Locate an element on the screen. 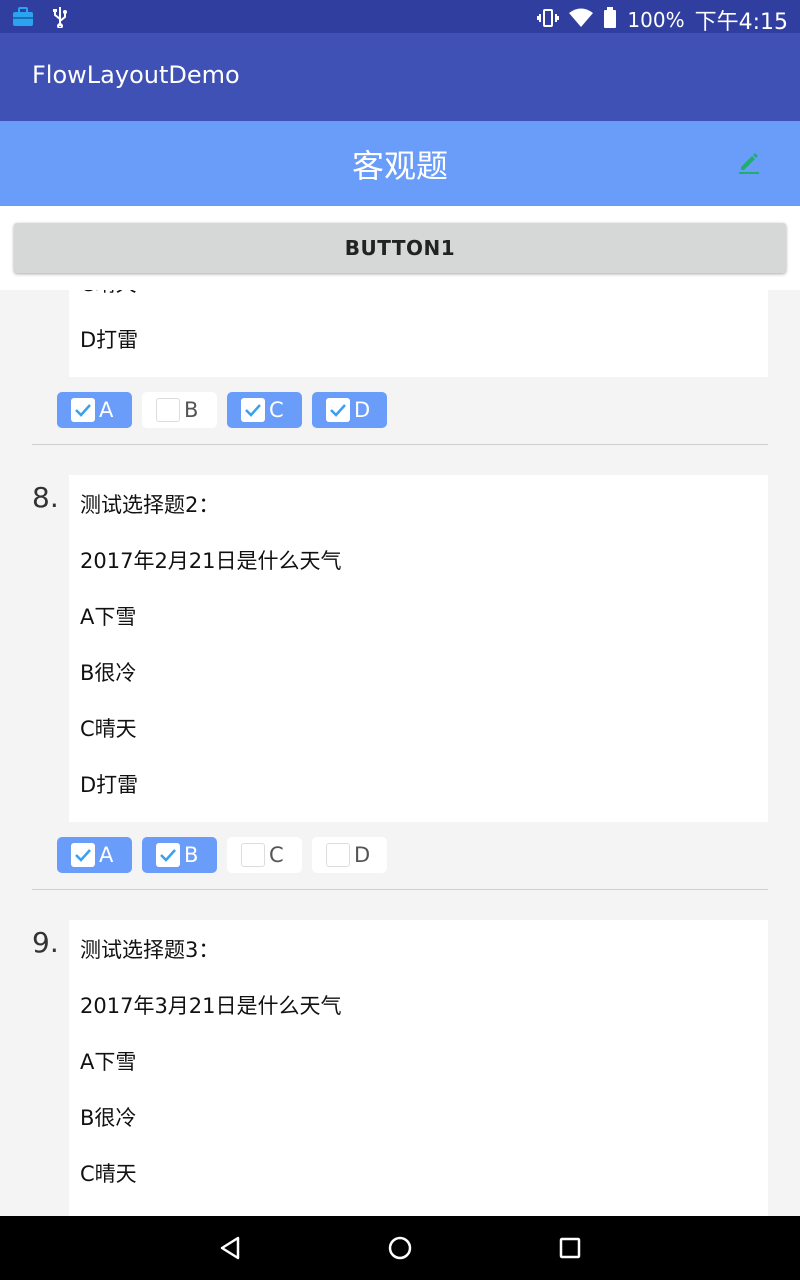 The image size is (800, 1280). back-icon is located at coordinates (231, 1248).